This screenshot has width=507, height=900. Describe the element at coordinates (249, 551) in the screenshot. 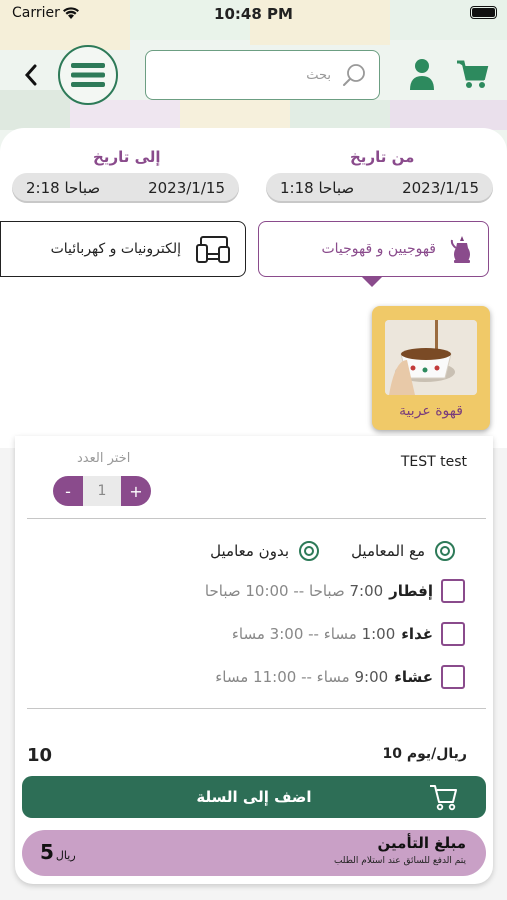

I see `option-label: بدون معاميل` at that location.